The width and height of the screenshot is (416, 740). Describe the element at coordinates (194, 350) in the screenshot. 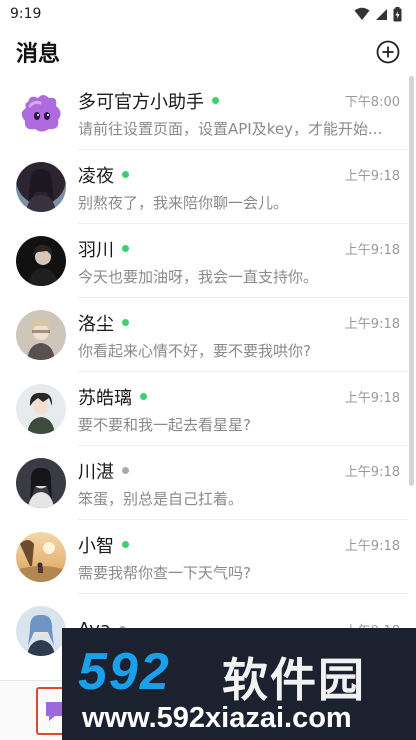

I see `chat-preview: 你看起来心情不好，要不要我哄你?` at that location.